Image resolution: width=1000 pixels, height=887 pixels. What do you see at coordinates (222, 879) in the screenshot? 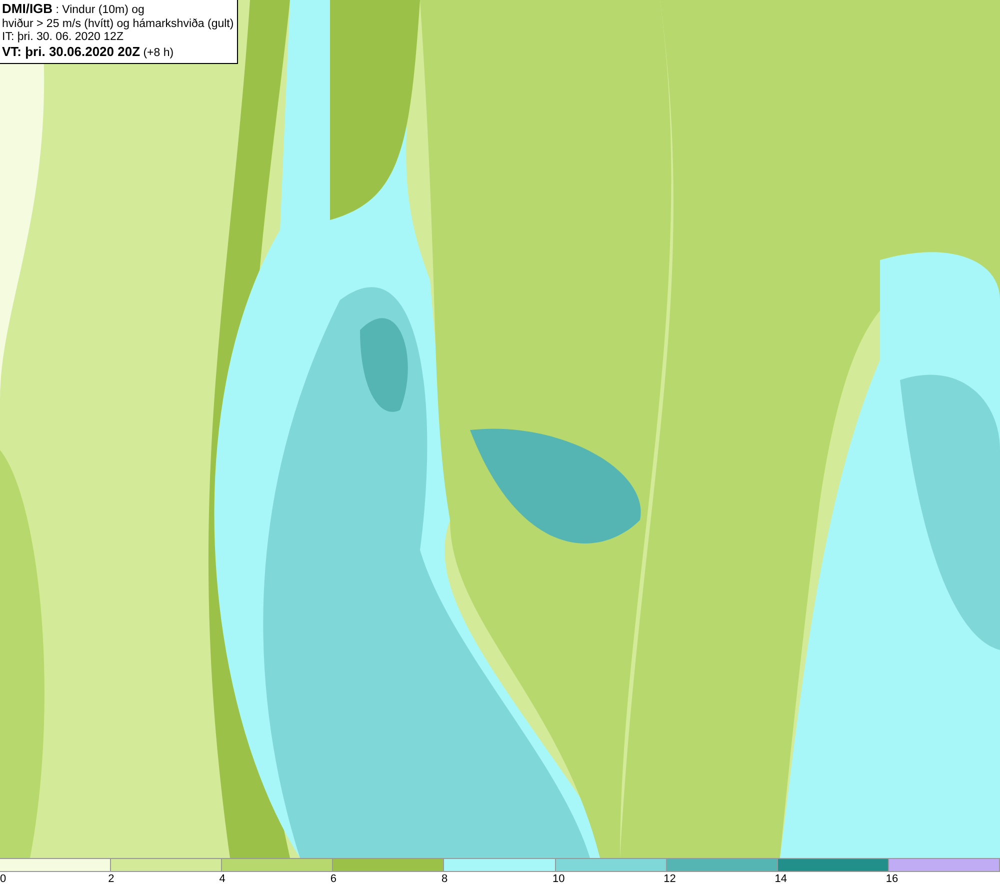
I see `legend-label: 4` at bounding box center [222, 879].